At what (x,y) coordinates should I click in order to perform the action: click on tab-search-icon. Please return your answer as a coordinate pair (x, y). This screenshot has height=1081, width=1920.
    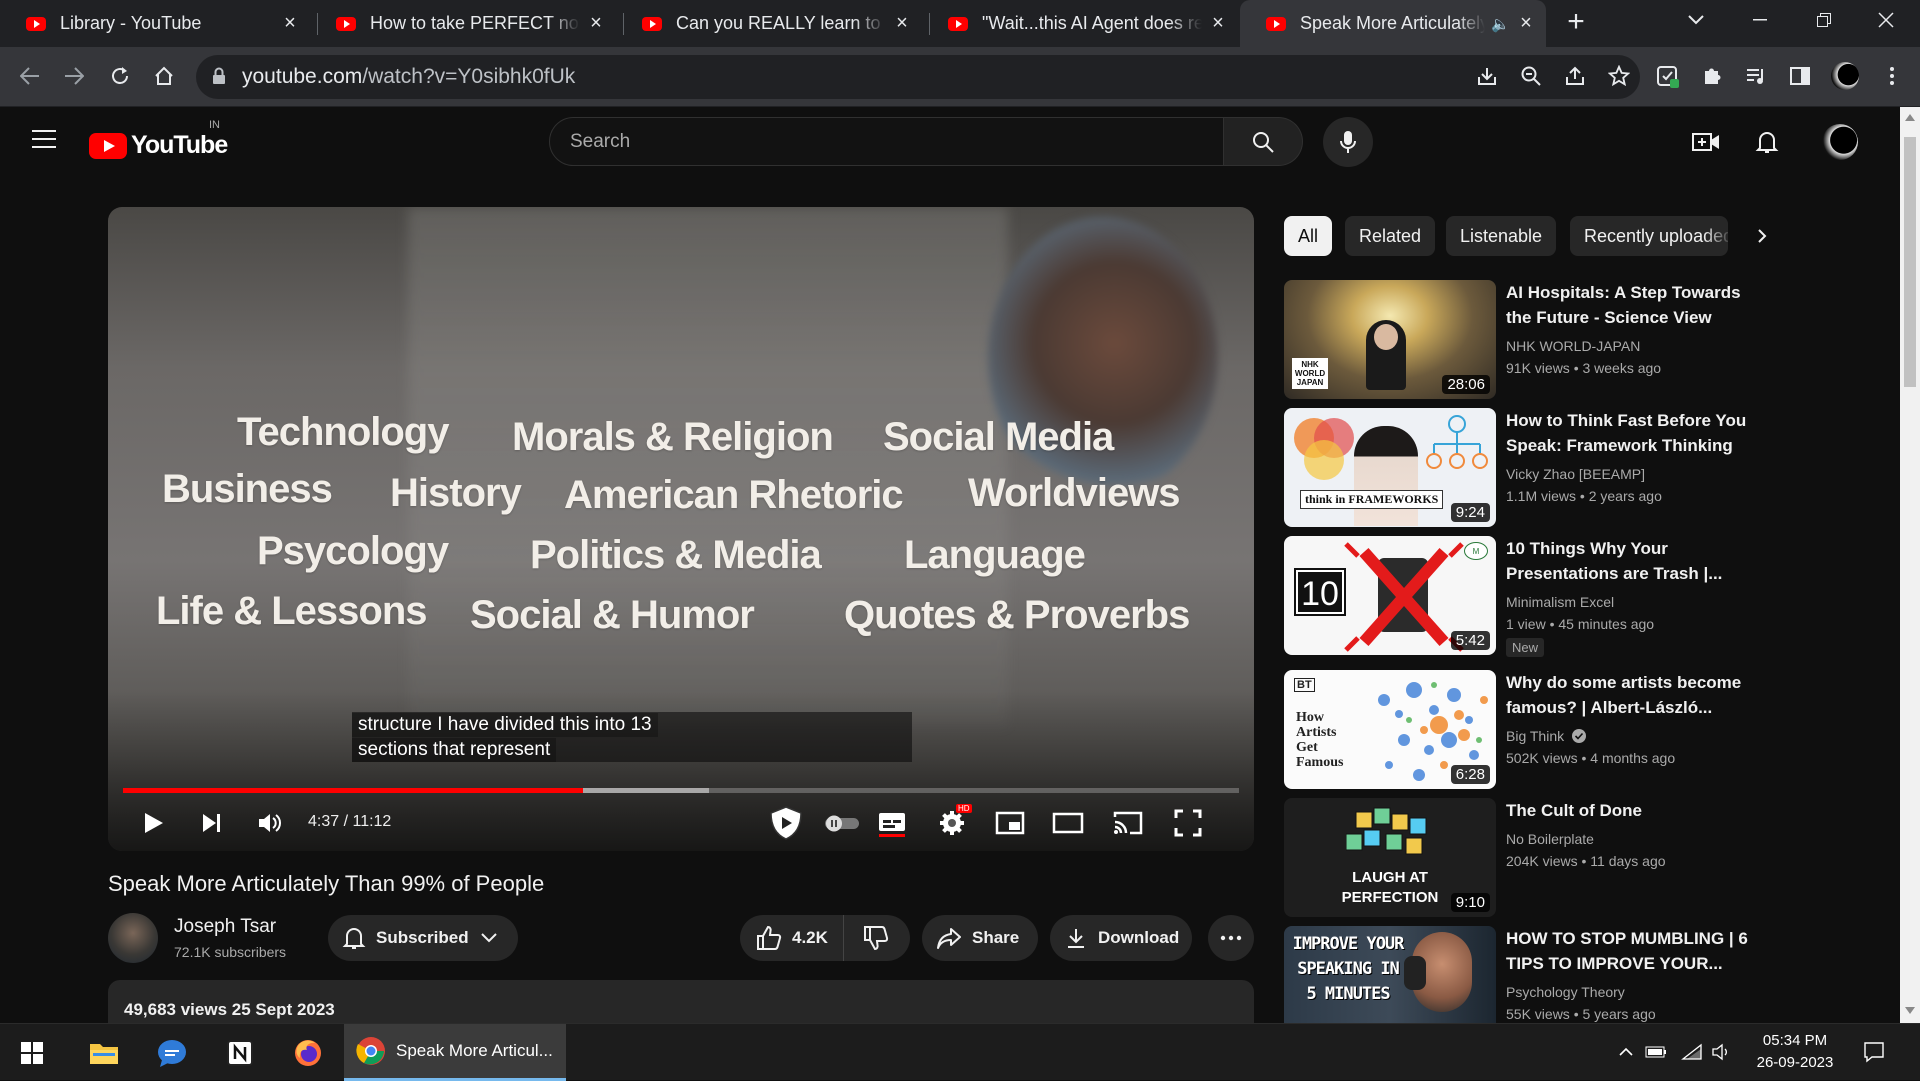
    Looking at the image, I should click on (1696, 20).